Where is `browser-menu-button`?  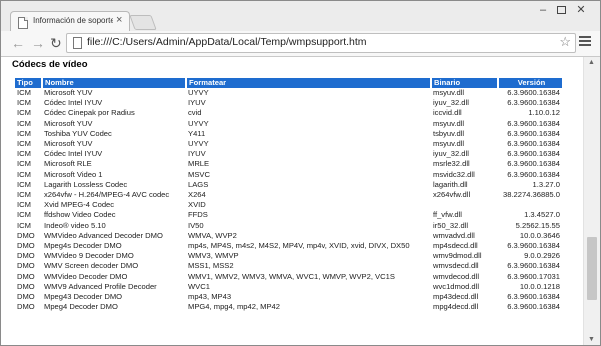 browser-menu-button is located at coordinates (585, 42).